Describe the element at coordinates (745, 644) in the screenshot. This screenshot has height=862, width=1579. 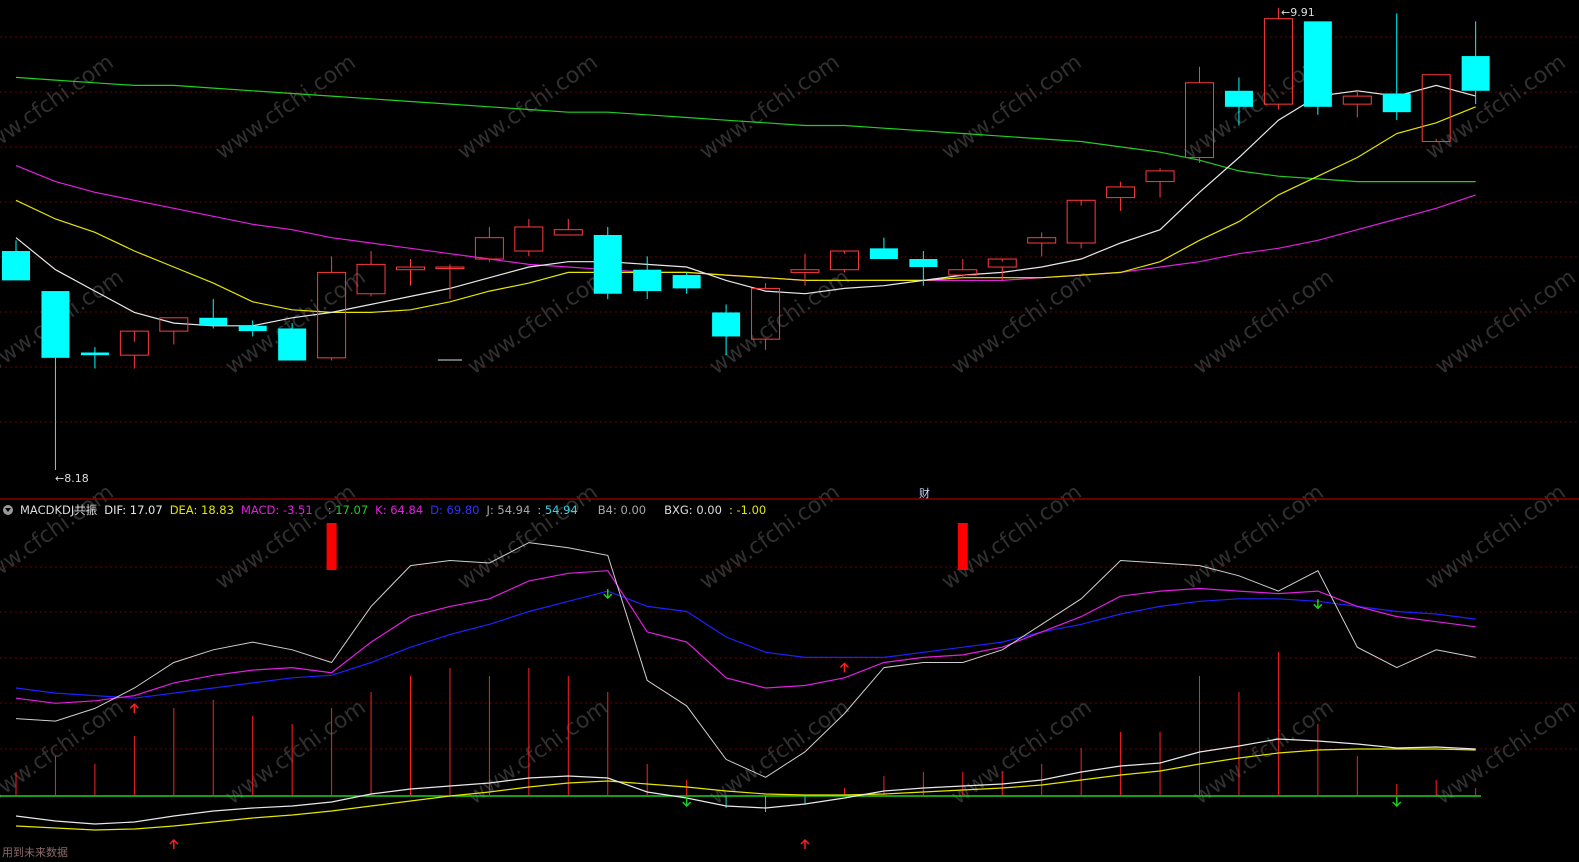
I see `kdj-d-line` at that location.